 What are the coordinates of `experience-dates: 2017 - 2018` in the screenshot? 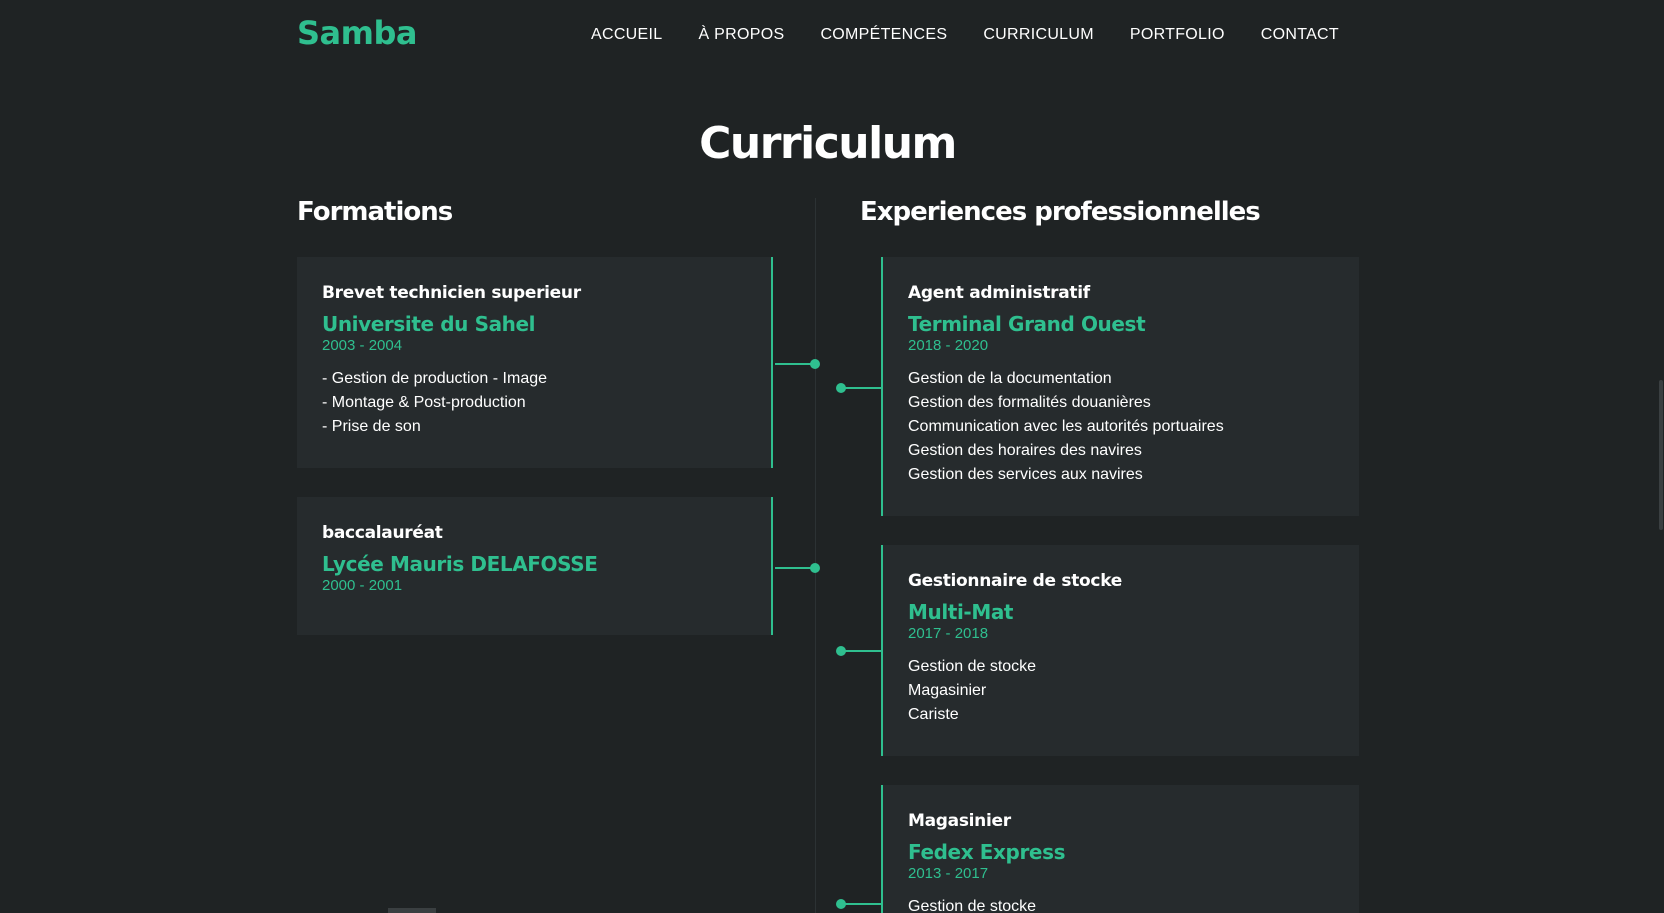 It's located at (948, 633).